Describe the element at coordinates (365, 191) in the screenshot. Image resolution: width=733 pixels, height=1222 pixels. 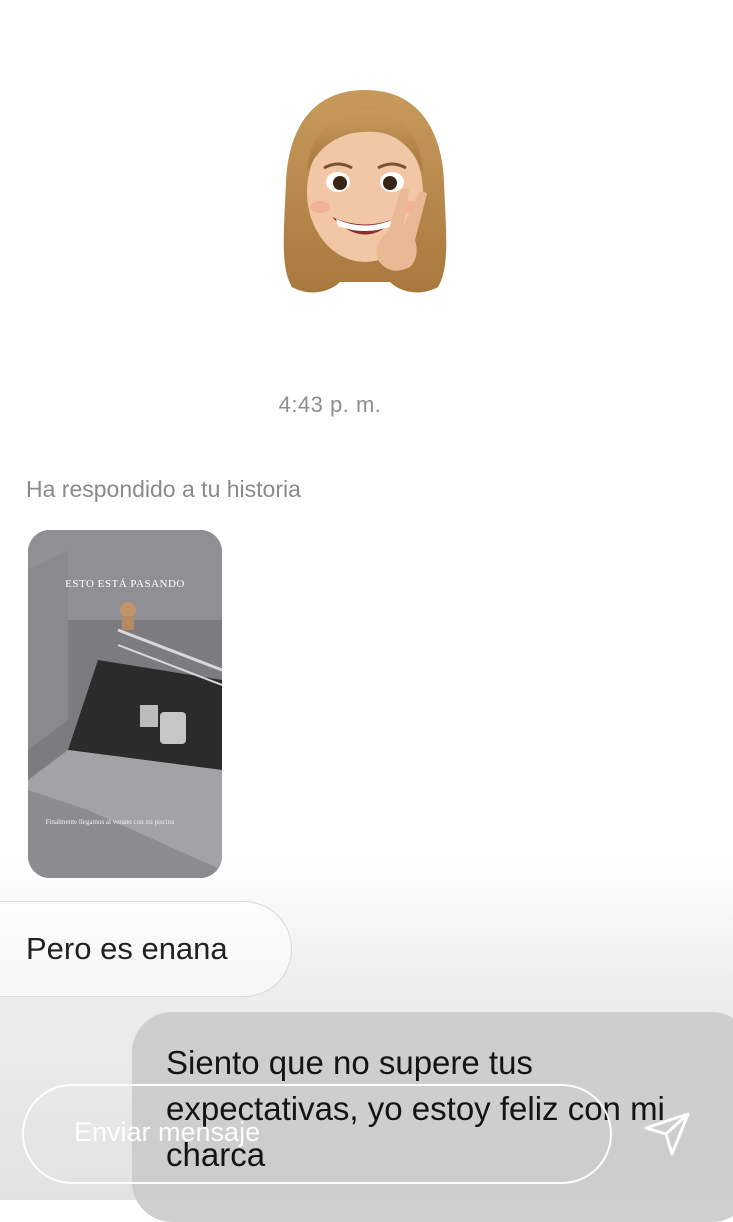
I see `memoji-sticker-icon` at that location.